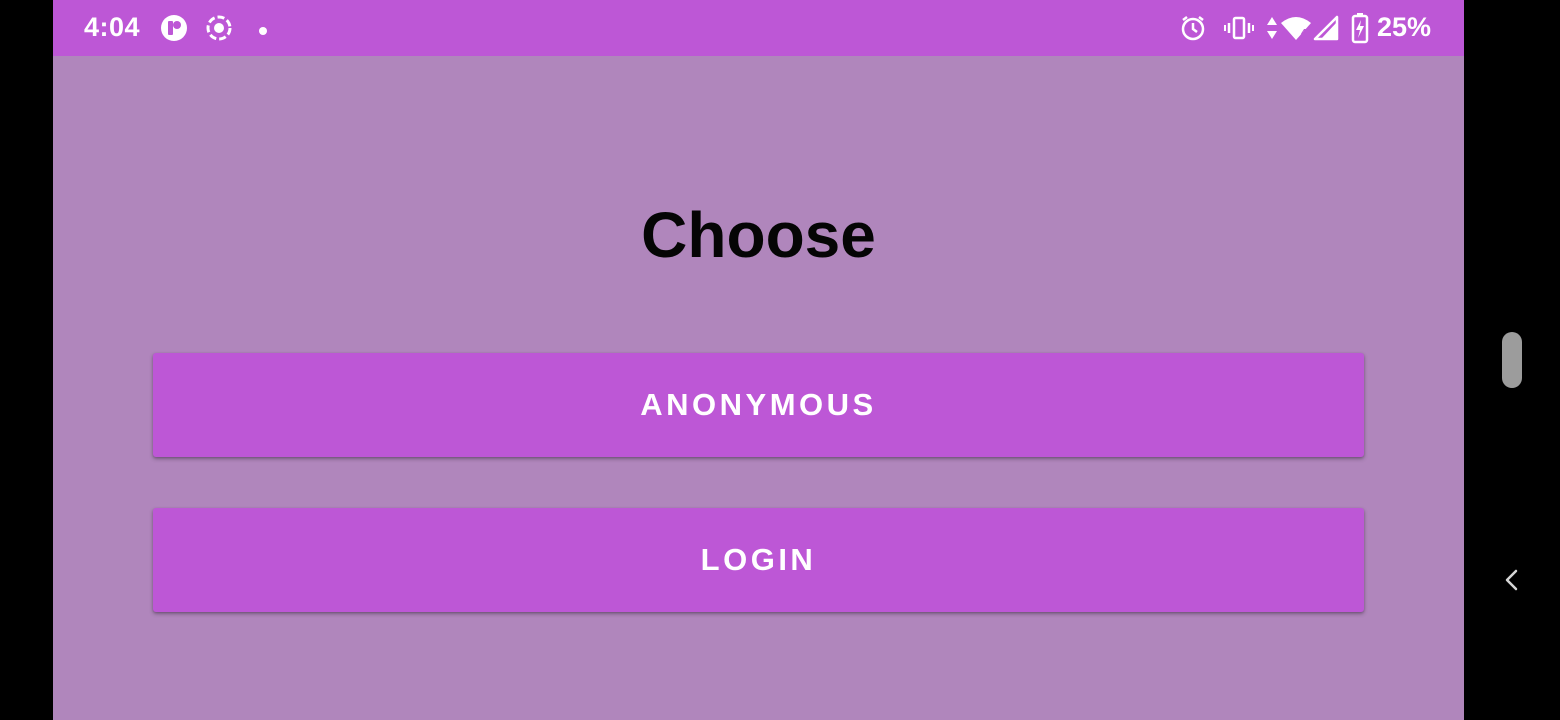  What do you see at coordinates (1512, 582) in the screenshot?
I see `back-icon` at bounding box center [1512, 582].